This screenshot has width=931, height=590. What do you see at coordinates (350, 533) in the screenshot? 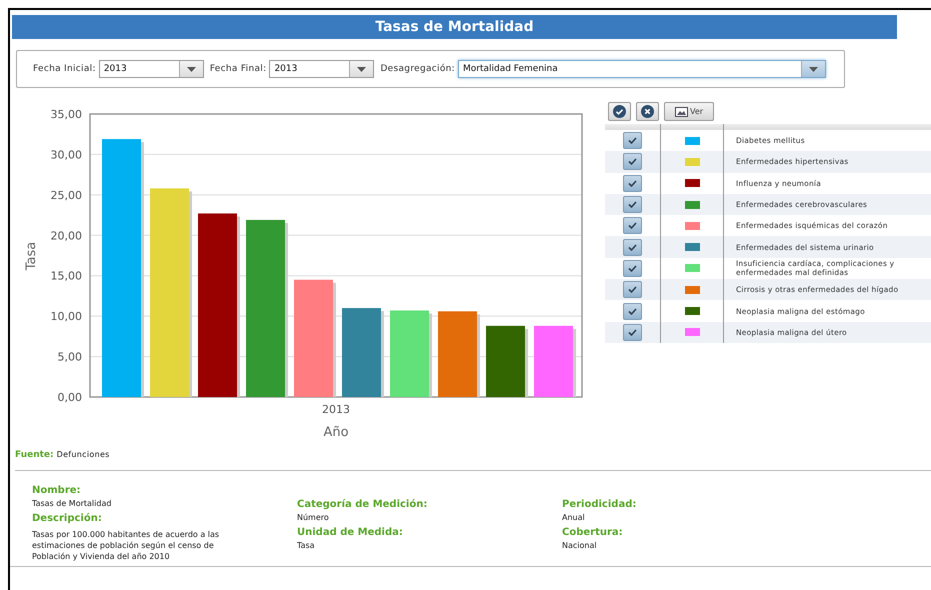
I see `field-label: Unidad de Medida:` at bounding box center [350, 533].